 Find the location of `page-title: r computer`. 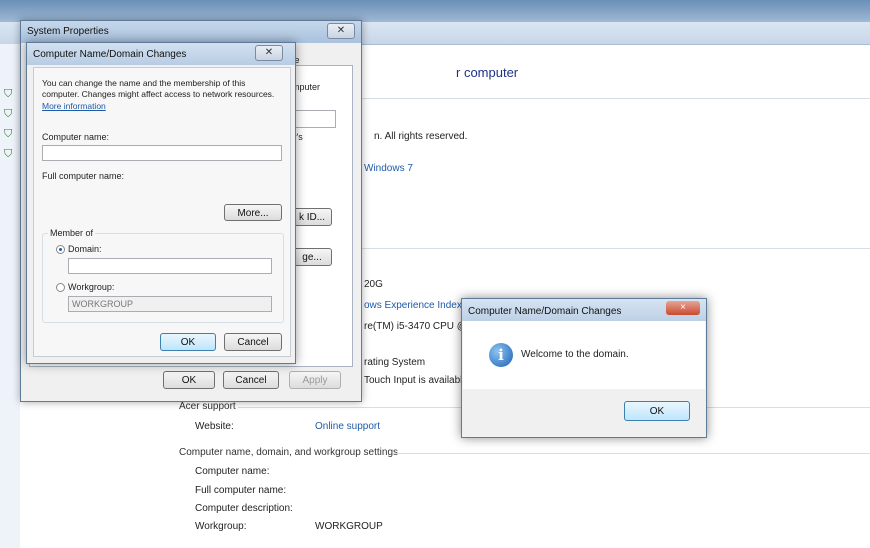

page-title: r computer is located at coordinates (487, 72).